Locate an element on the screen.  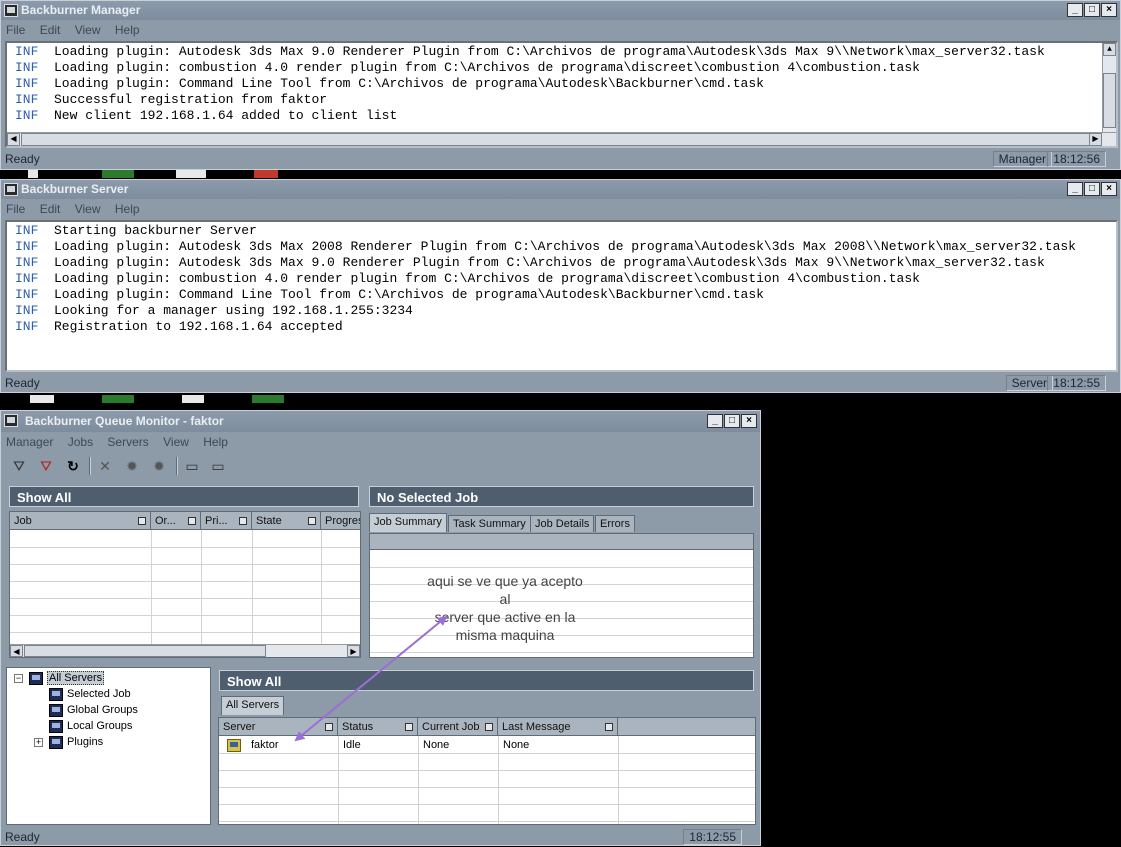
delete-icon: ✕ is located at coordinates (105, 466).